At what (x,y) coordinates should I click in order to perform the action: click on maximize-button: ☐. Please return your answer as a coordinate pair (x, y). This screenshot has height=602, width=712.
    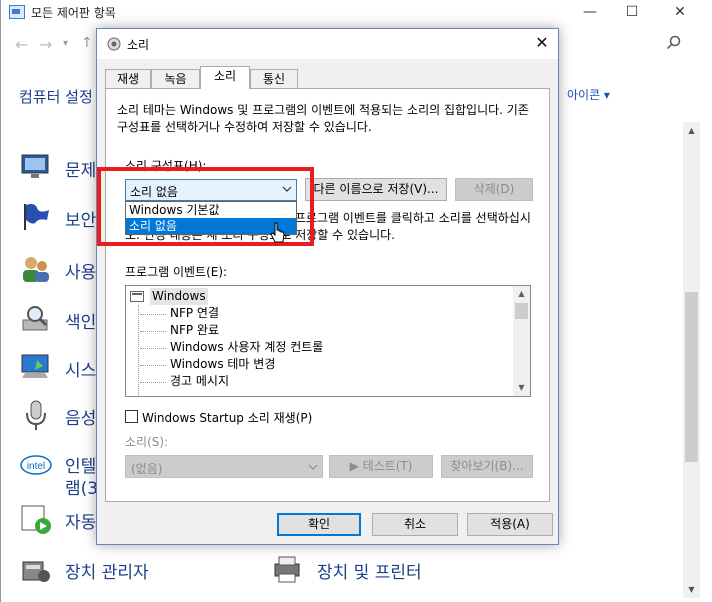
    Looking at the image, I should click on (632, 12).